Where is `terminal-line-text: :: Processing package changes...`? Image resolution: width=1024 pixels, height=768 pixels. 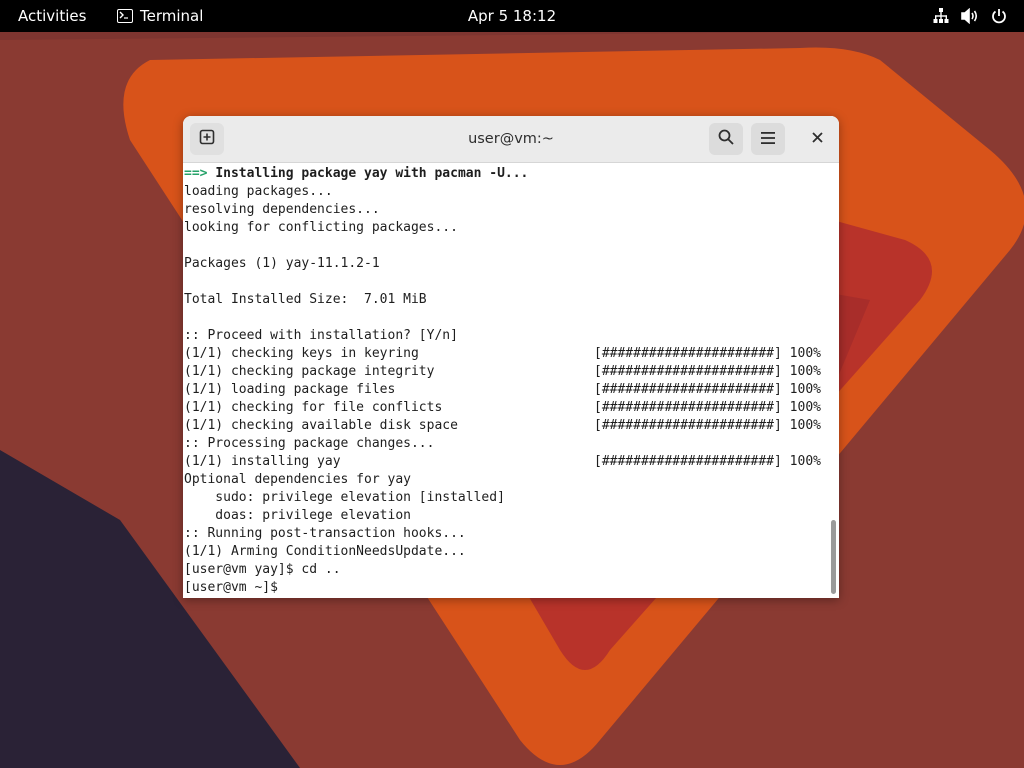 terminal-line-text: :: Processing package changes... is located at coordinates (309, 443).